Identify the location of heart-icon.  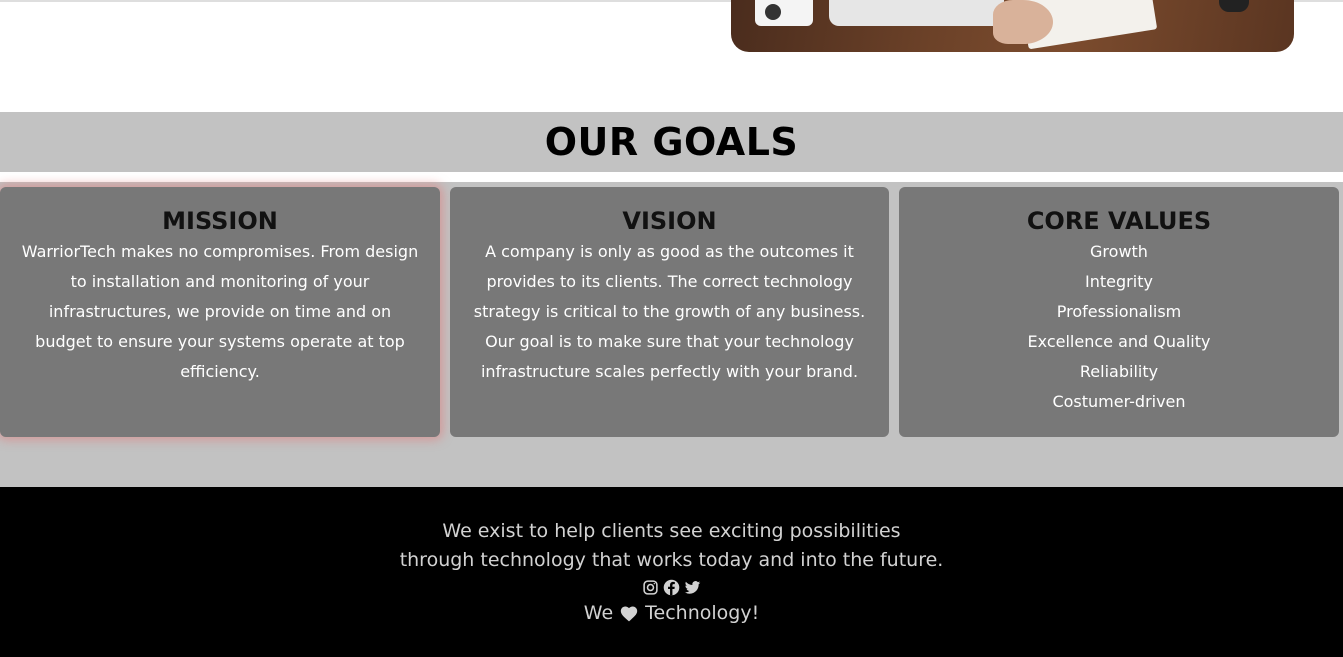
(629, 613).